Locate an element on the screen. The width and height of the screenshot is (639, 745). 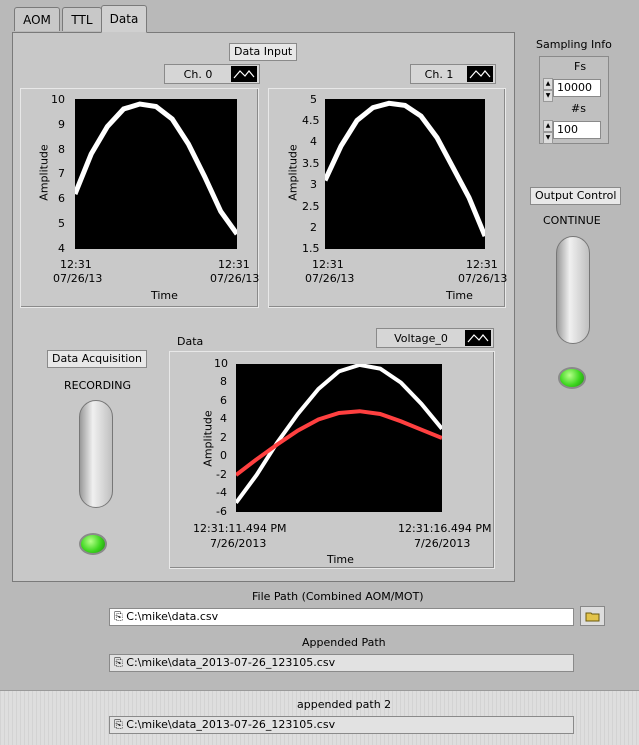
data-ytick: 8 is located at coordinates (223, 381).